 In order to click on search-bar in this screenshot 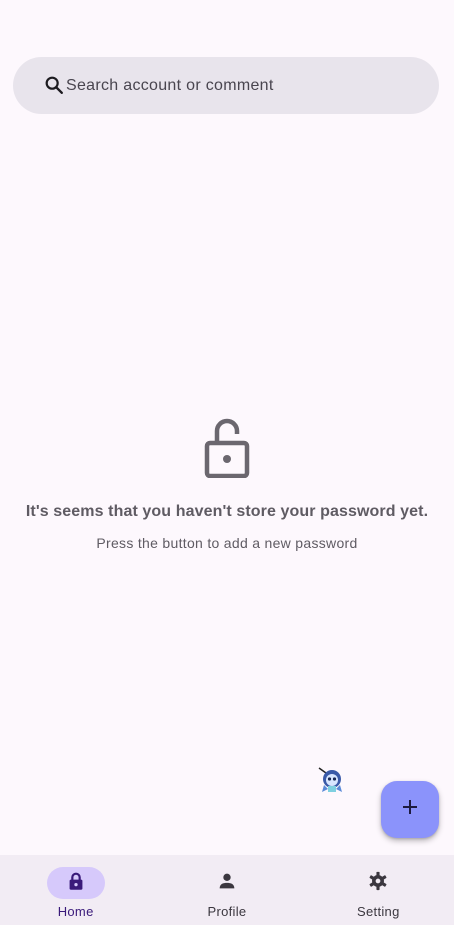, I will do `click(226, 85)`.